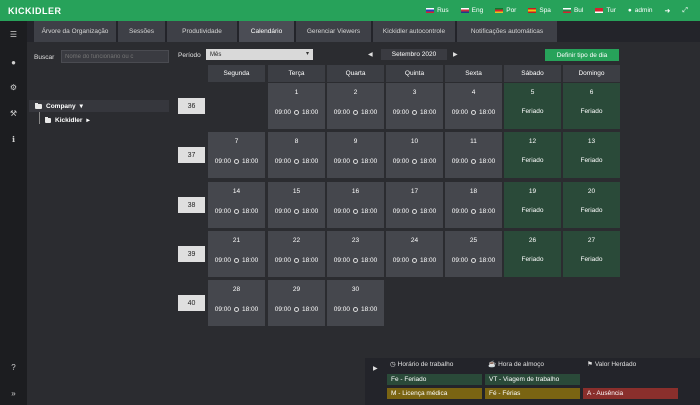  What do you see at coordinates (75, 31) in the screenshot?
I see `tab-org-tree: Árvore da Organização` at bounding box center [75, 31].